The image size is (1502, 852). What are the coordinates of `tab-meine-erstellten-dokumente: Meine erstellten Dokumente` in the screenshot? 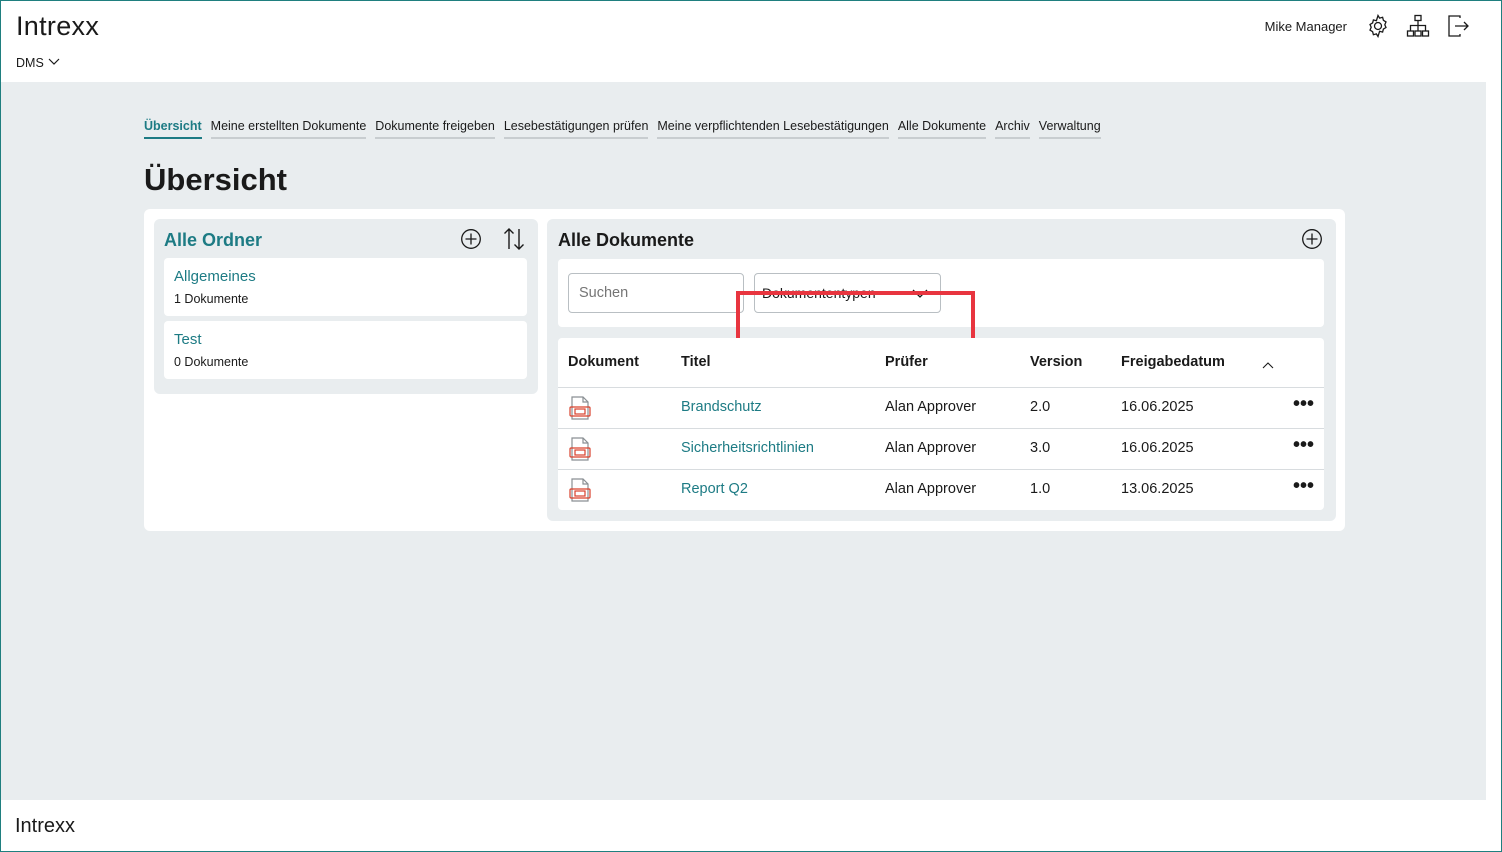 It's located at (288, 129).